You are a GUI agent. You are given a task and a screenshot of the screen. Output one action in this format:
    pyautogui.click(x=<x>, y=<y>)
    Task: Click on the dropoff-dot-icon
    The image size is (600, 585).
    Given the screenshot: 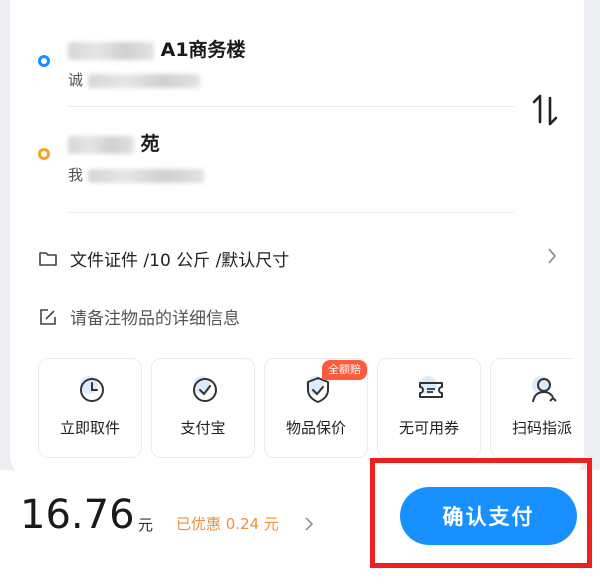 What is the action you would take?
    pyautogui.click(x=44, y=154)
    